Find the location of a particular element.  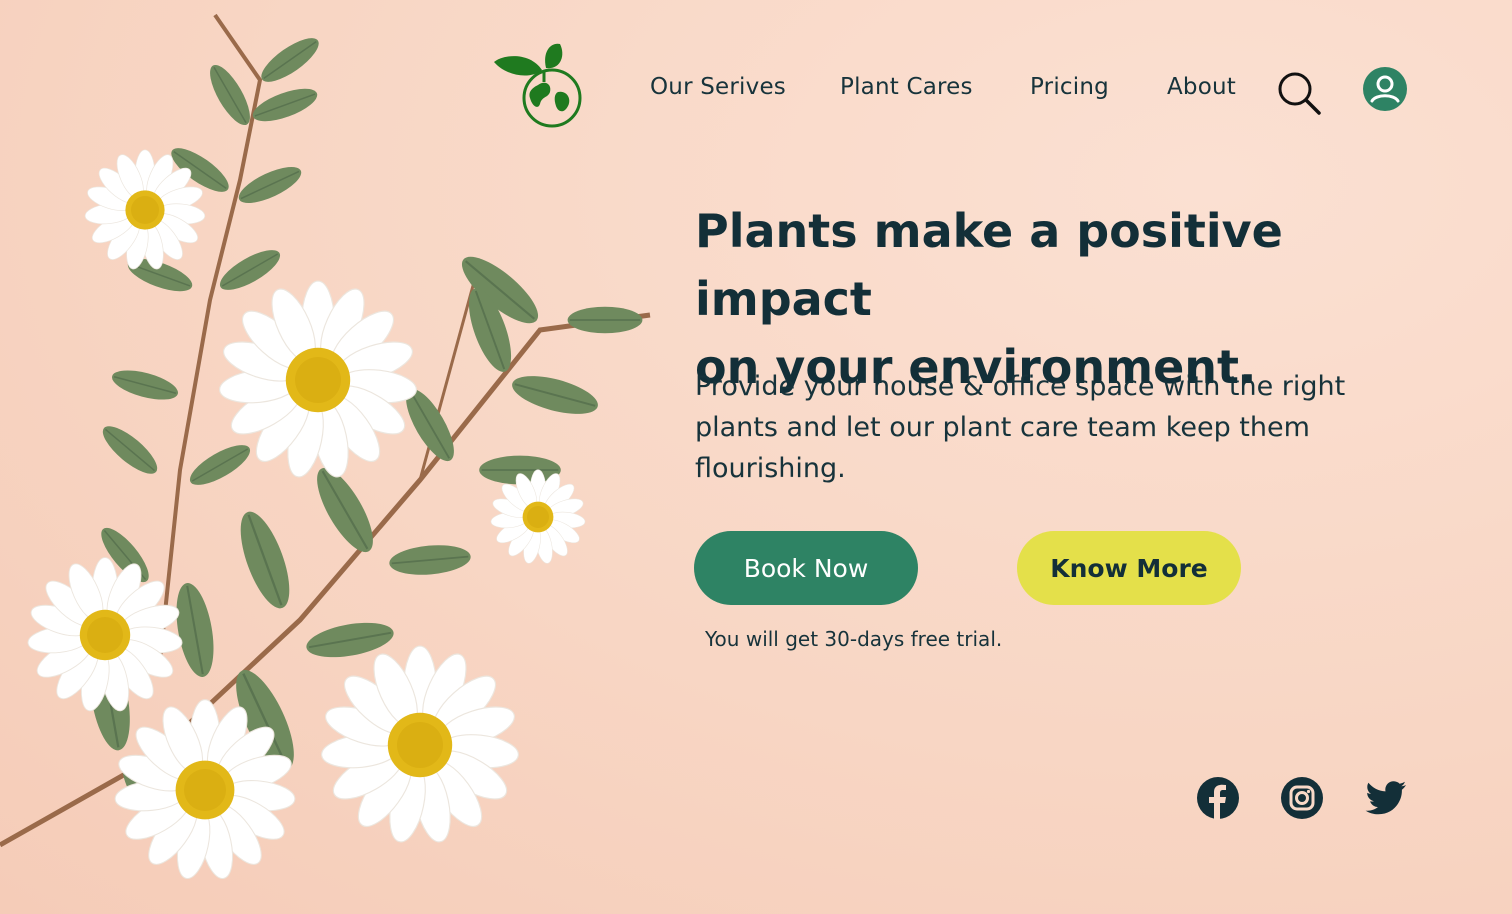

nav-item-plant-cares: Plant Cares is located at coordinates (906, 87).